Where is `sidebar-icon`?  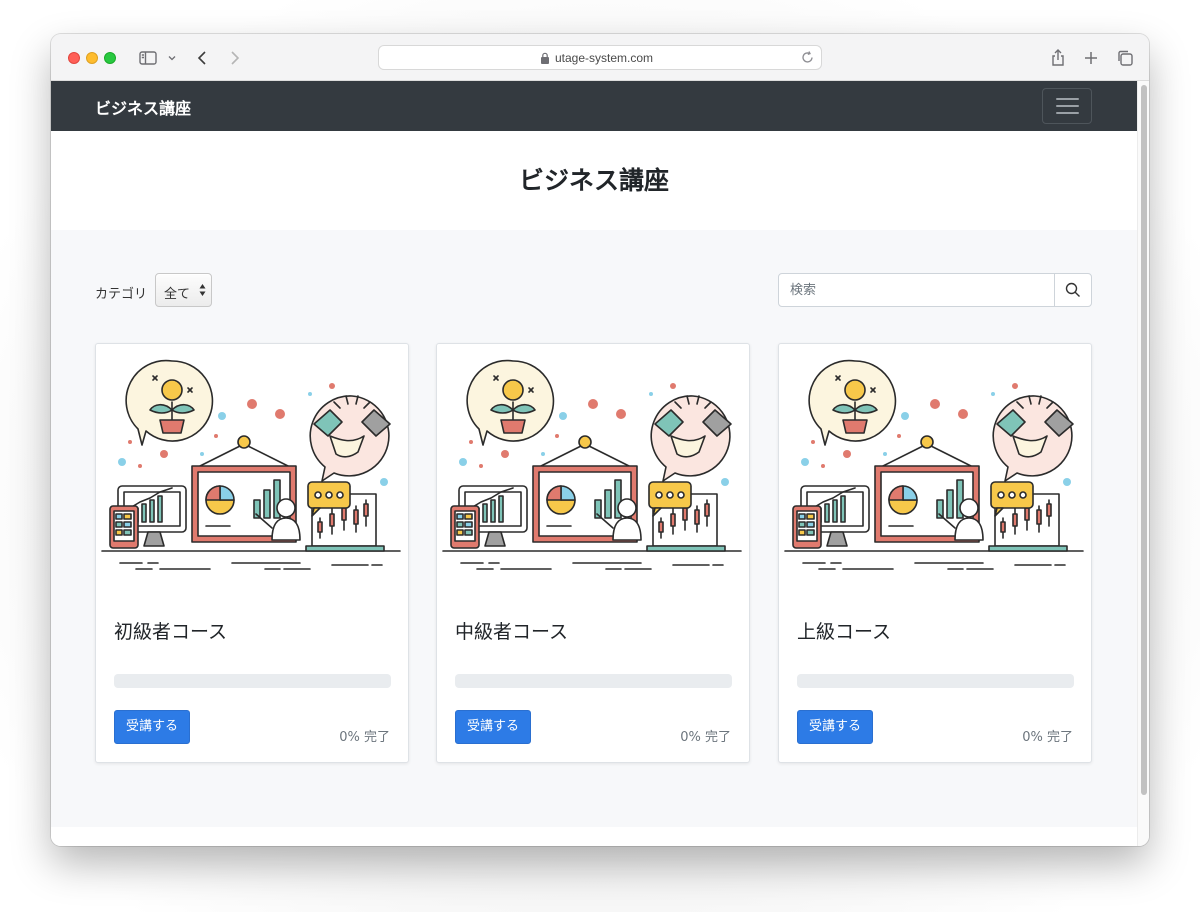 sidebar-icon is located at coordinates (148, 58).